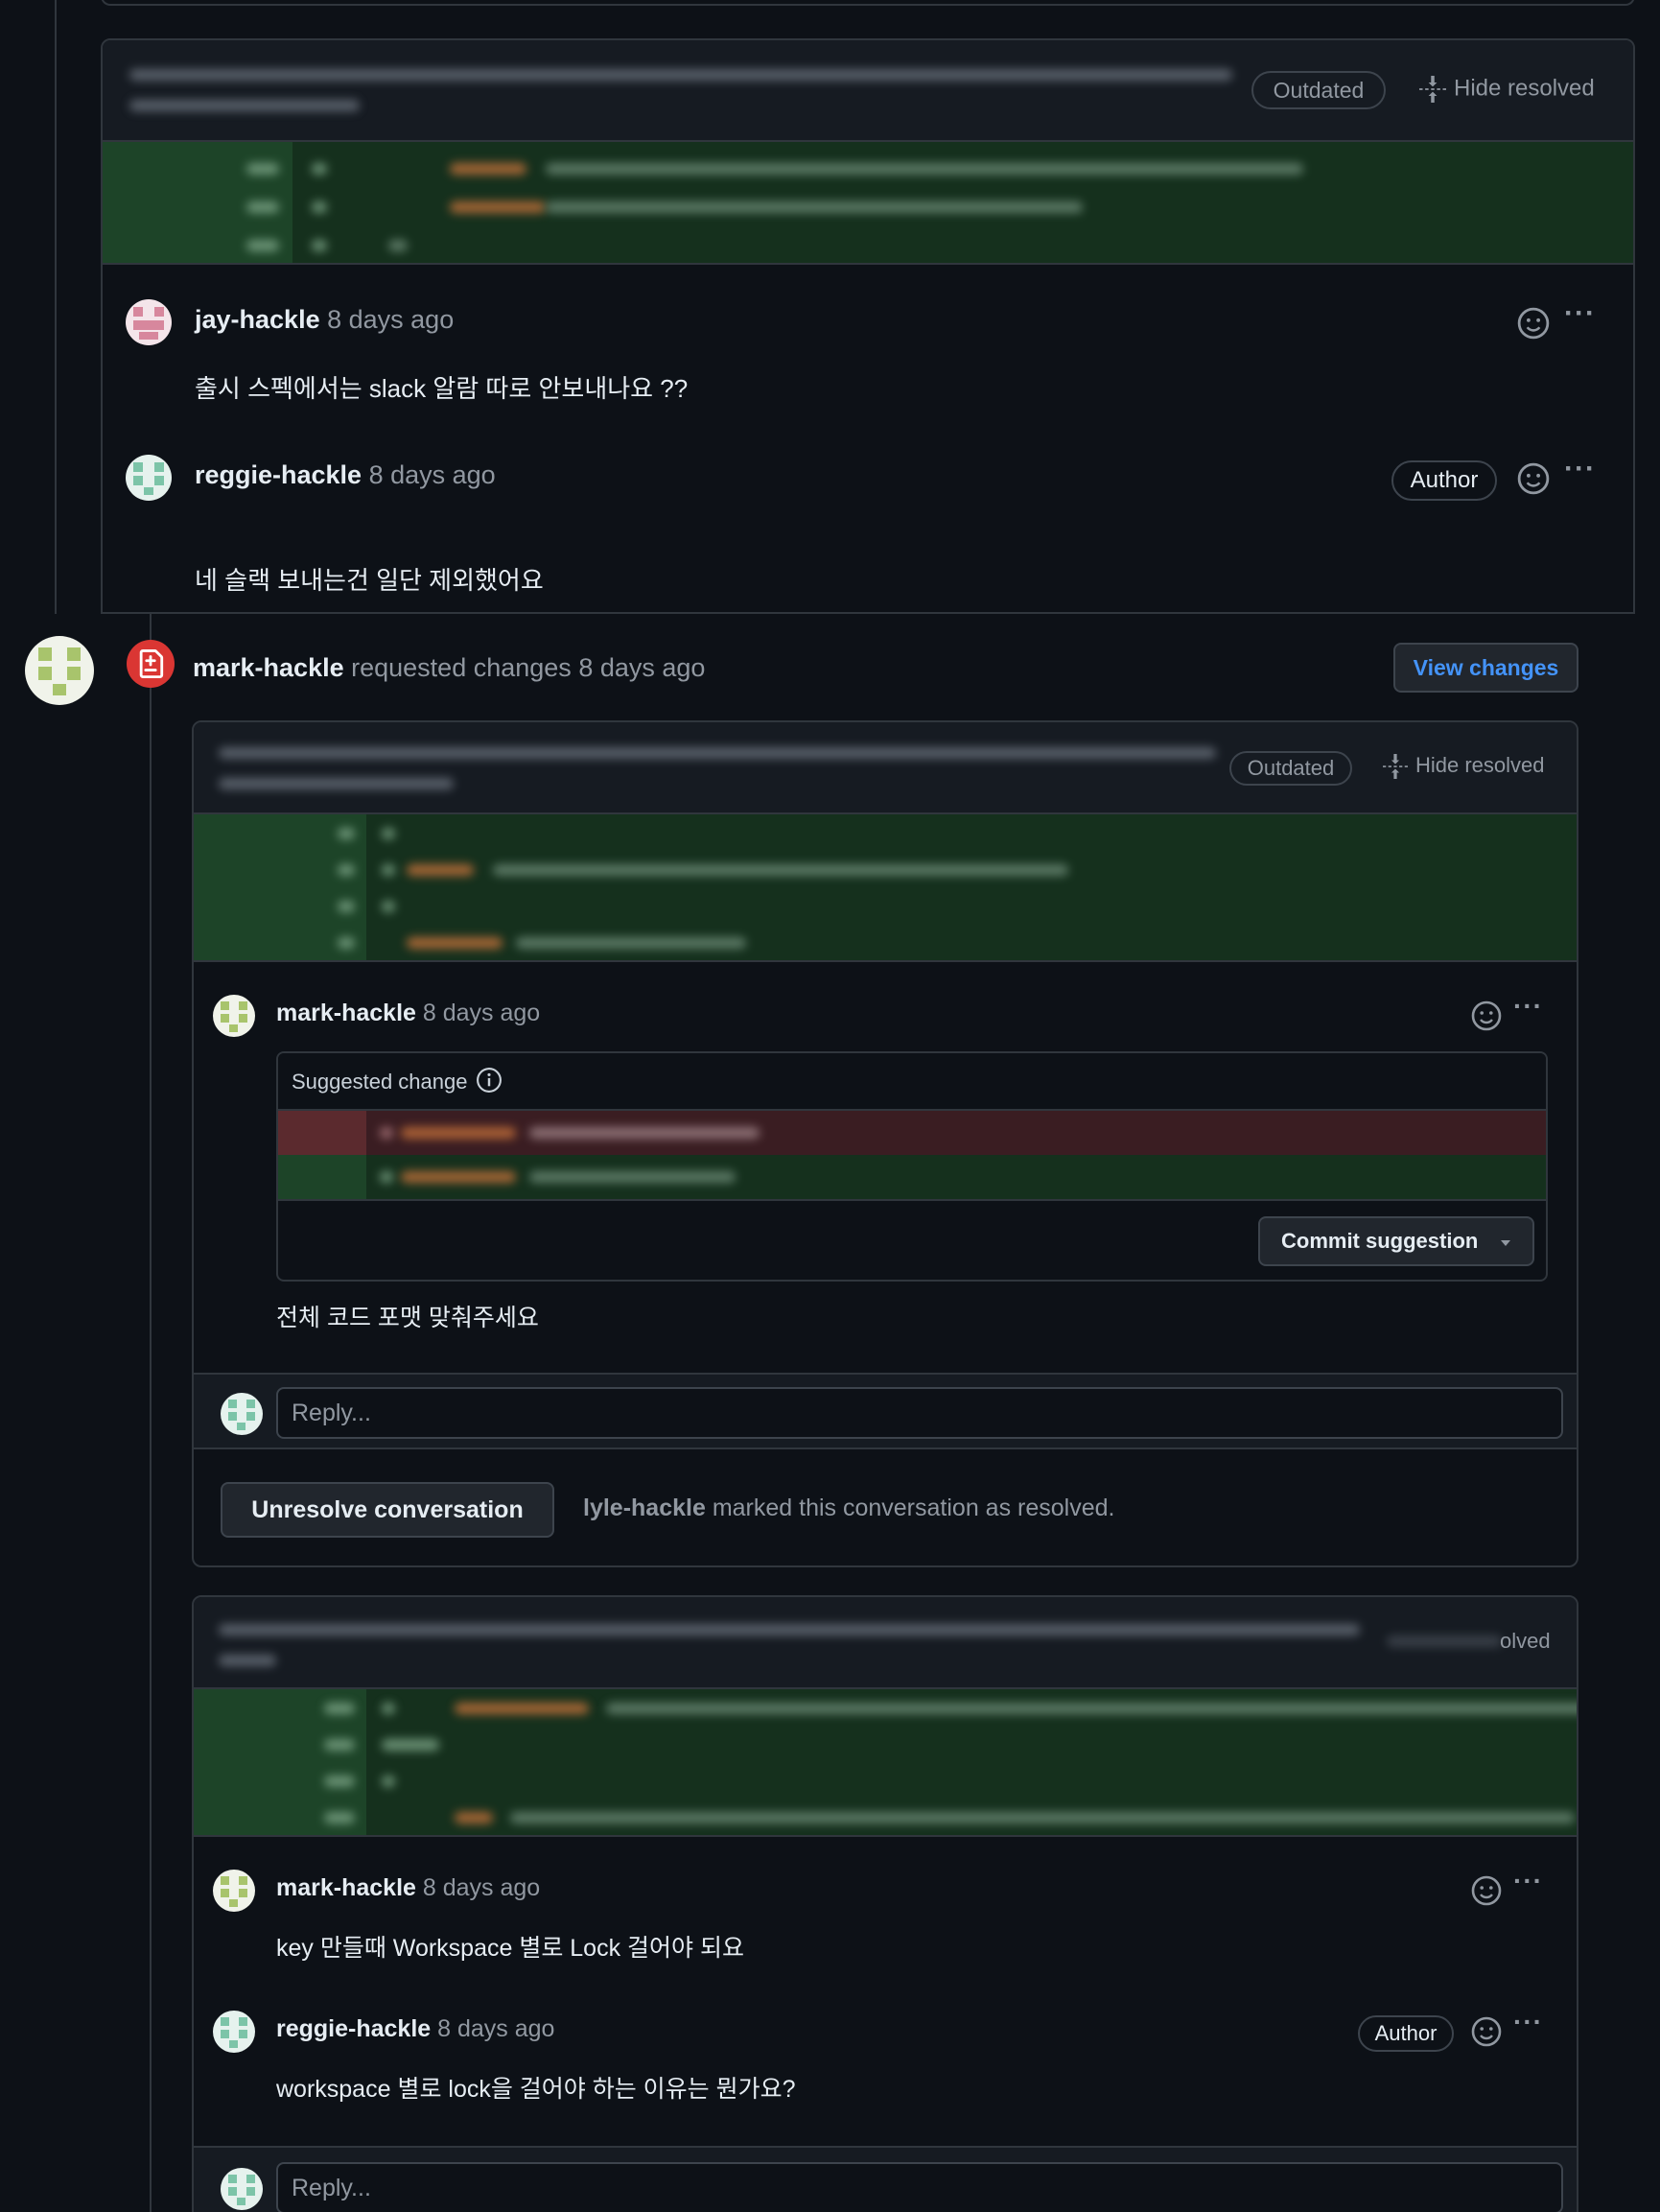 The width and height of the screenshot is (1660, 2212). Describe the element at coordinates (268, 667) in the screenshot. I see `reviewer-name: mark-hackle` at that location.